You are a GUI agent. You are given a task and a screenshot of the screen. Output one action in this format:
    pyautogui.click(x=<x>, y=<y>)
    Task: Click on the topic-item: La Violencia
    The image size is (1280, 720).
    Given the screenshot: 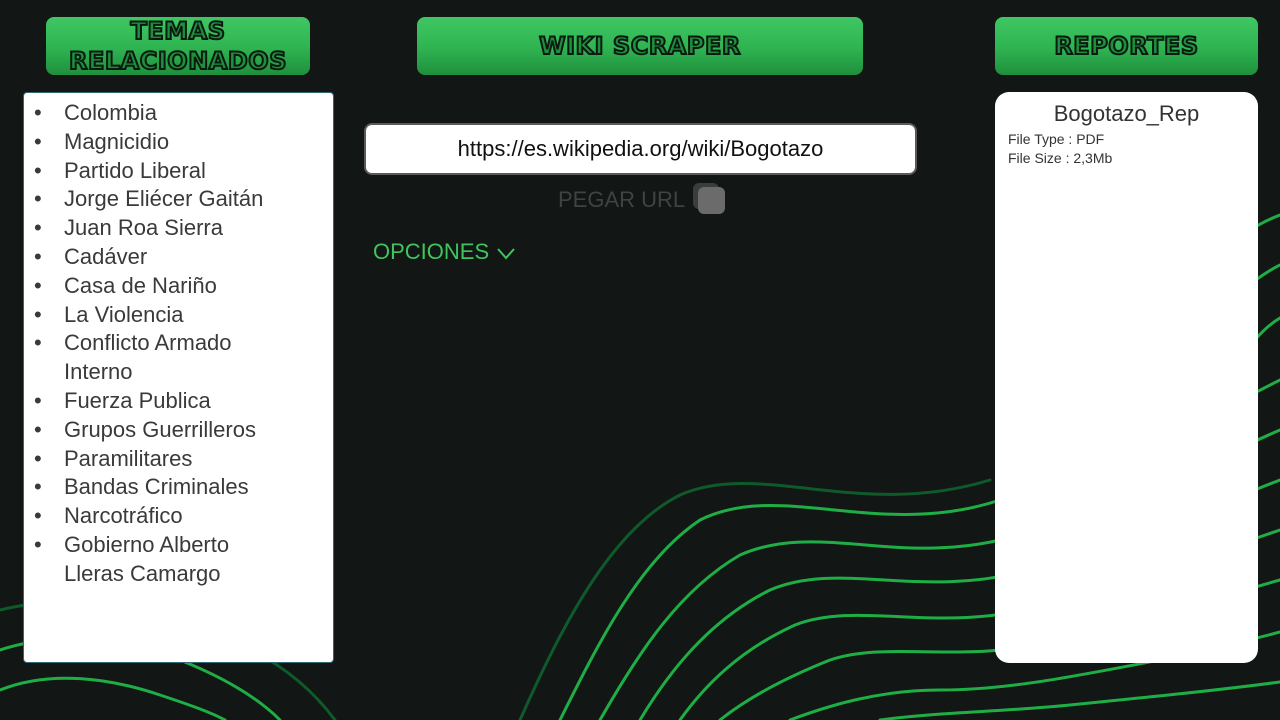 What is the action you would take?
    pyautogui.click(x=178, y=315)
    